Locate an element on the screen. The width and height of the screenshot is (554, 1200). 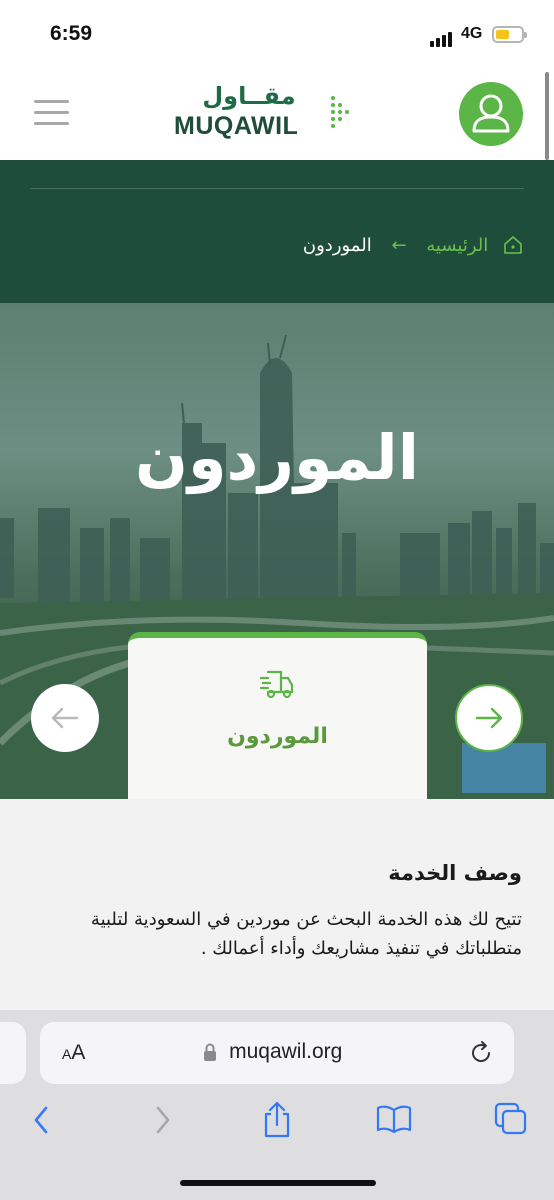
service-card-label: الموردون is located at coordinates (277, 736).